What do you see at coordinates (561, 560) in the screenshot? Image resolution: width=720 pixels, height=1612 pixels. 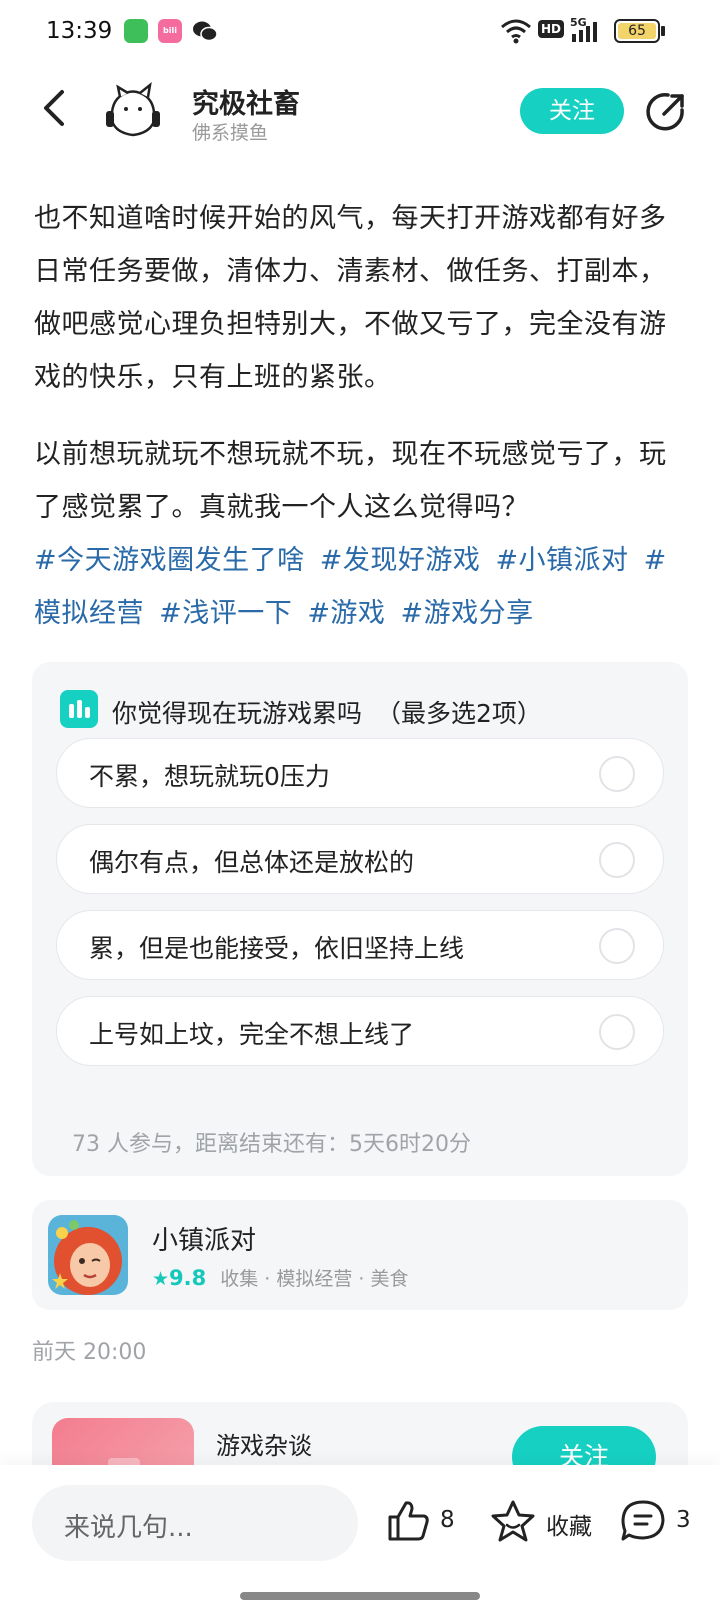 I see `hashtag-link: #小镇派对` at bounding box center [561, 560].